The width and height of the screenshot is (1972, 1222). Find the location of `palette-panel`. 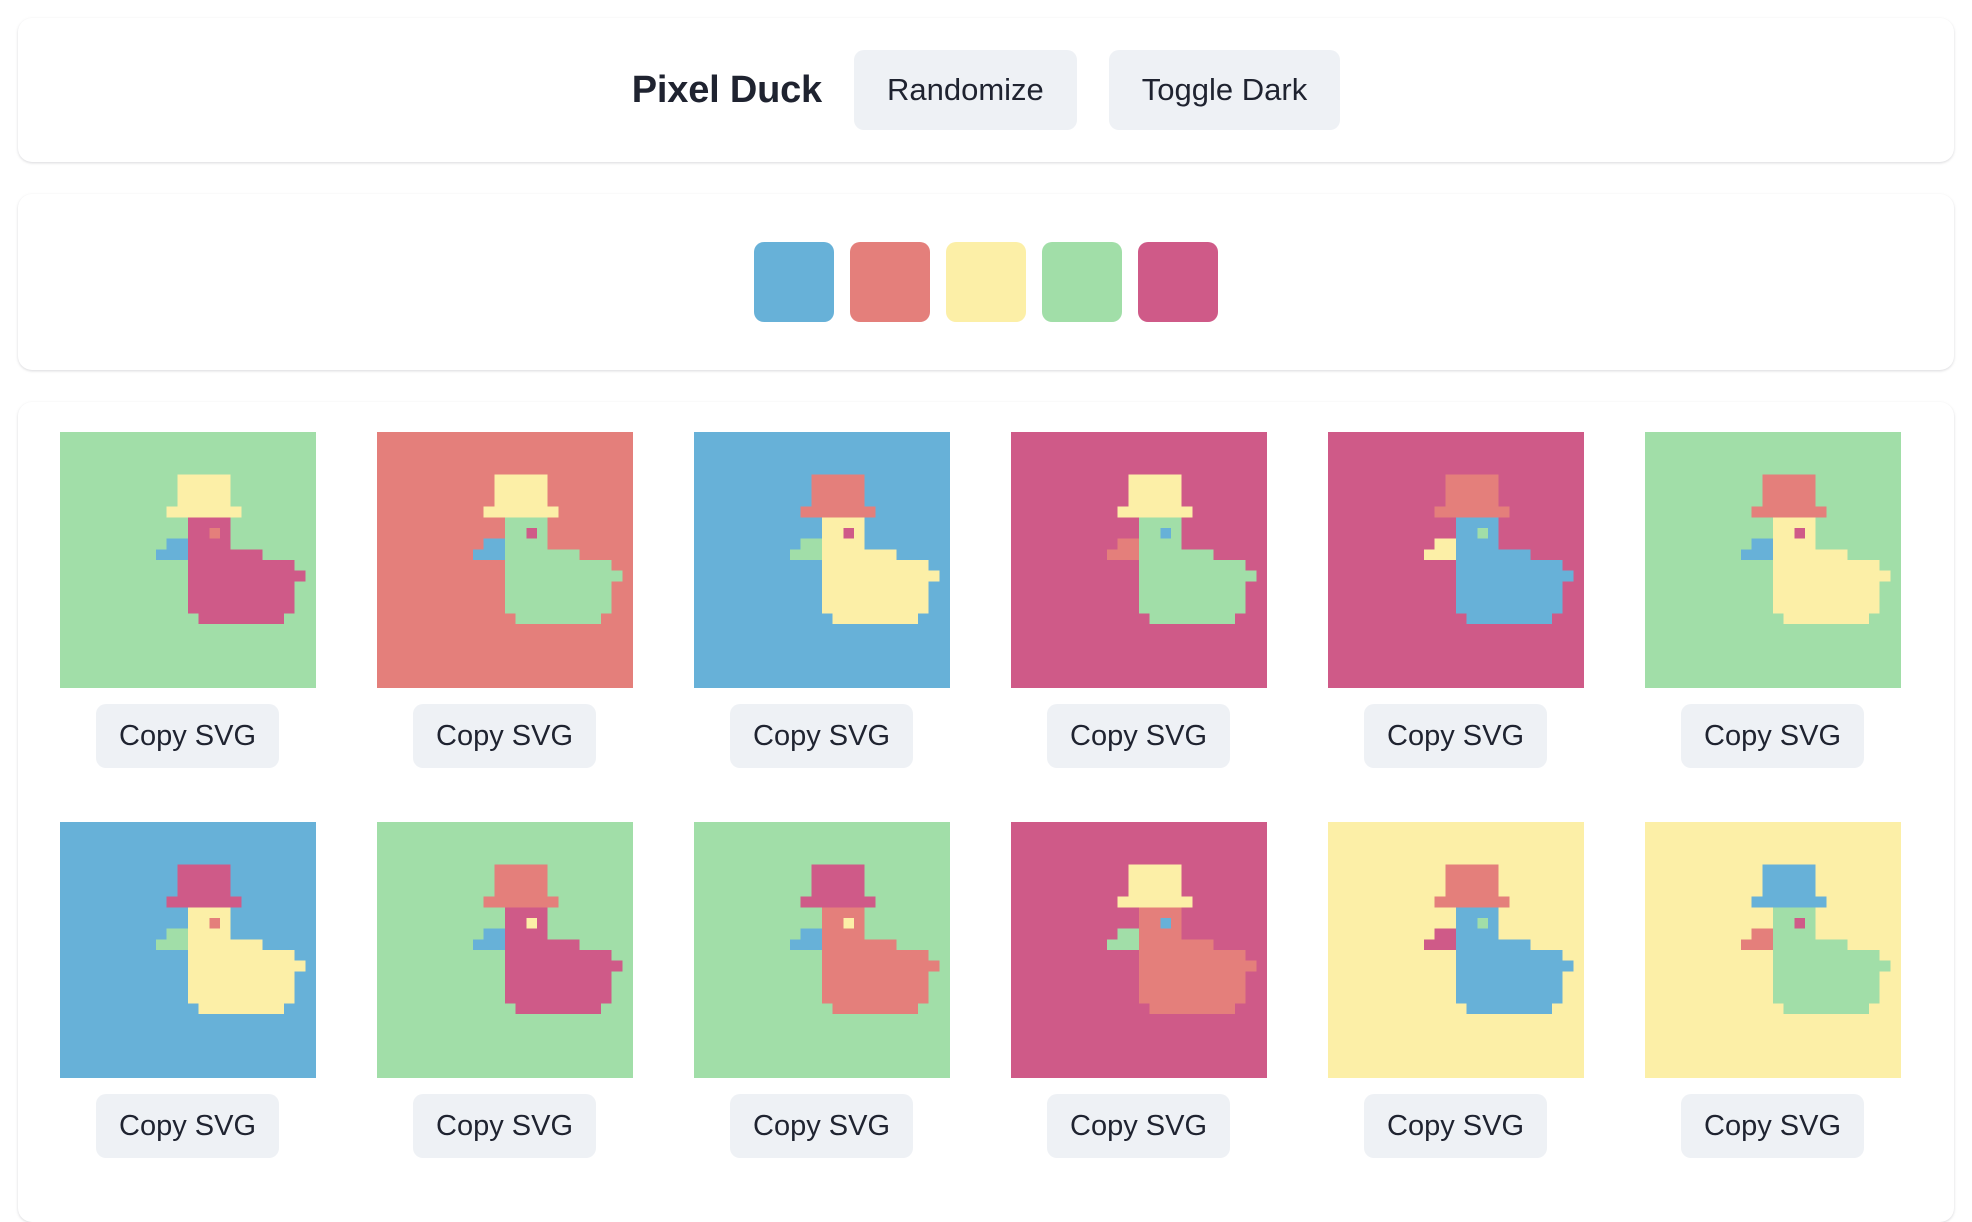

palette-panel is located at coordinates (986, 282).